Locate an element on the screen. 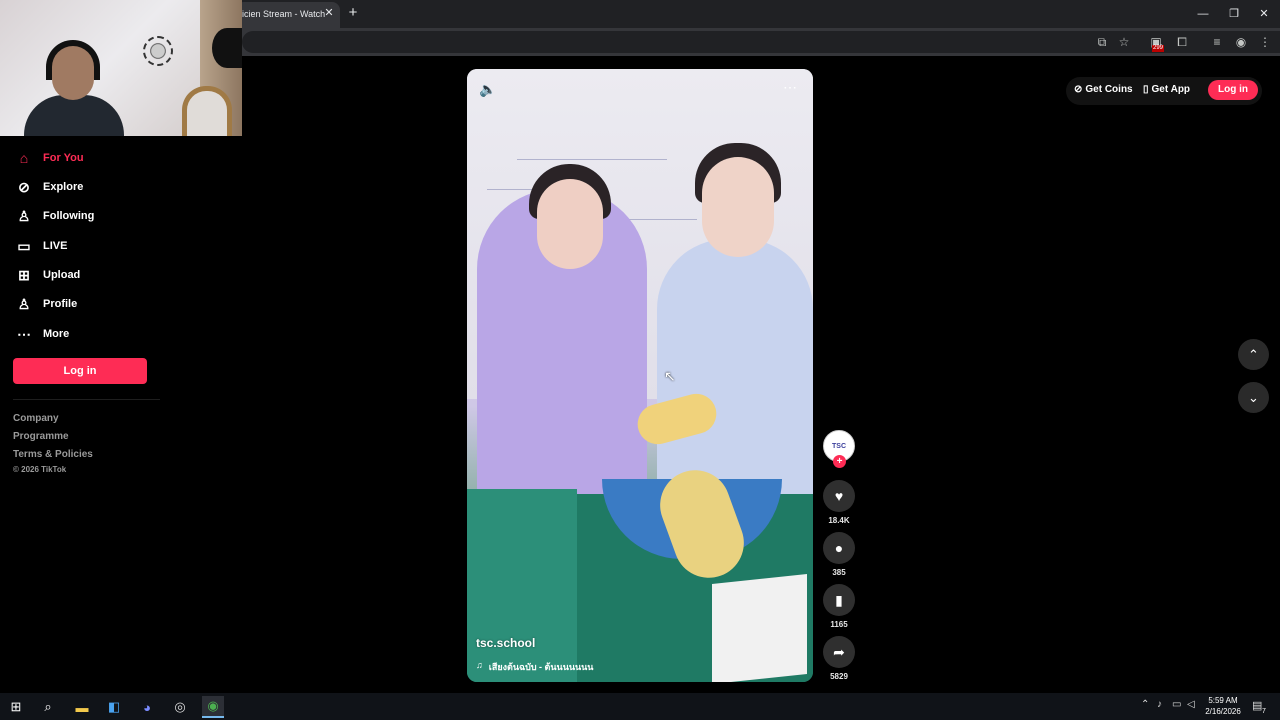 The width and height of the screenshot is (1280, 720). compass-icon: ⊘ is located at coordinates (24, 186).